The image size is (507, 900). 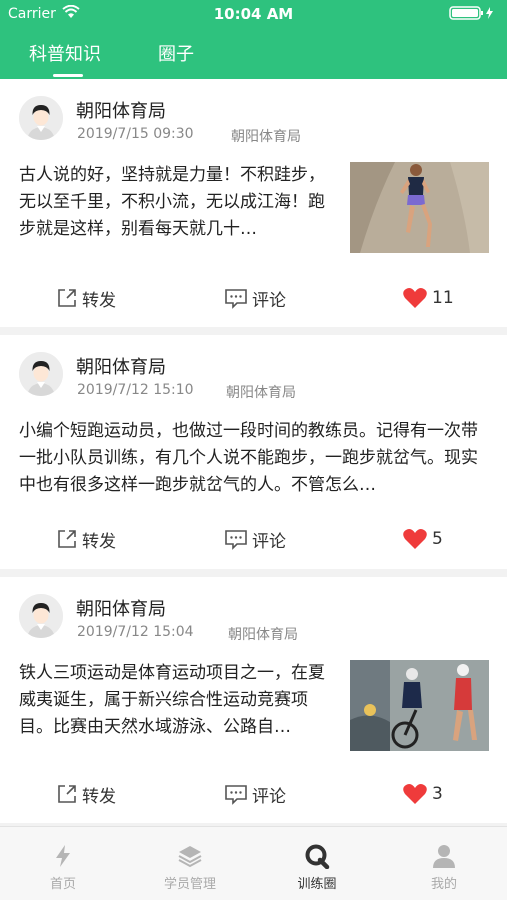 What do you see at coordinates (443, 884) in the screenshot?
I see `tab-mine-label: 我的` at bounding box center [443, 884].